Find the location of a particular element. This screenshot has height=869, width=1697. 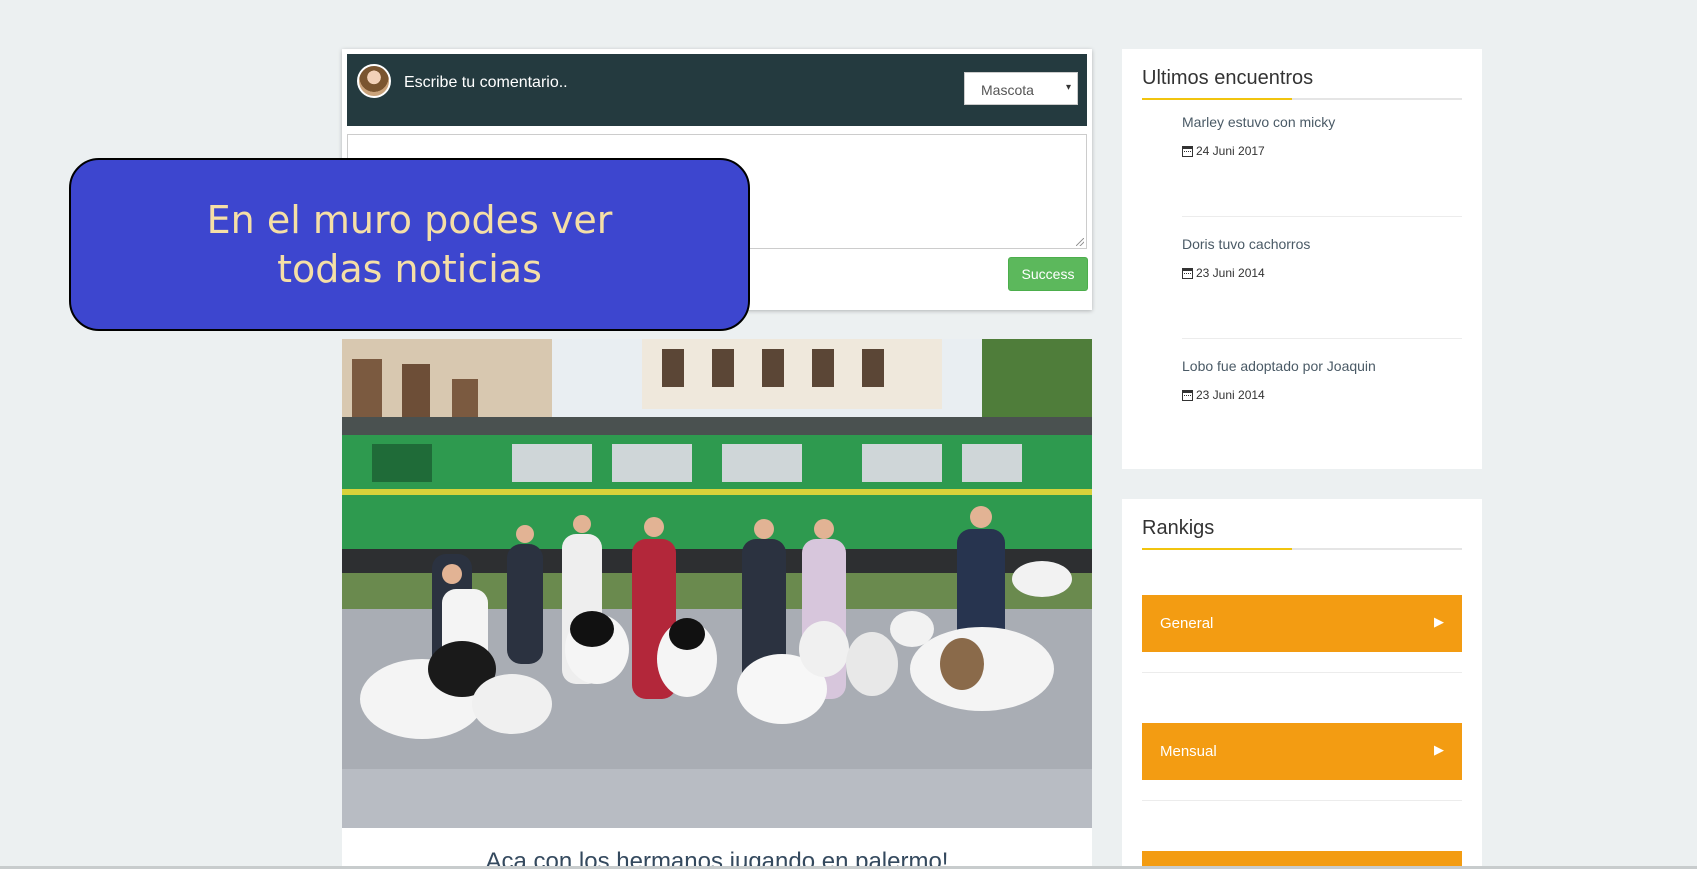

rankings-title-underline is located at coordinates (1302, 549).